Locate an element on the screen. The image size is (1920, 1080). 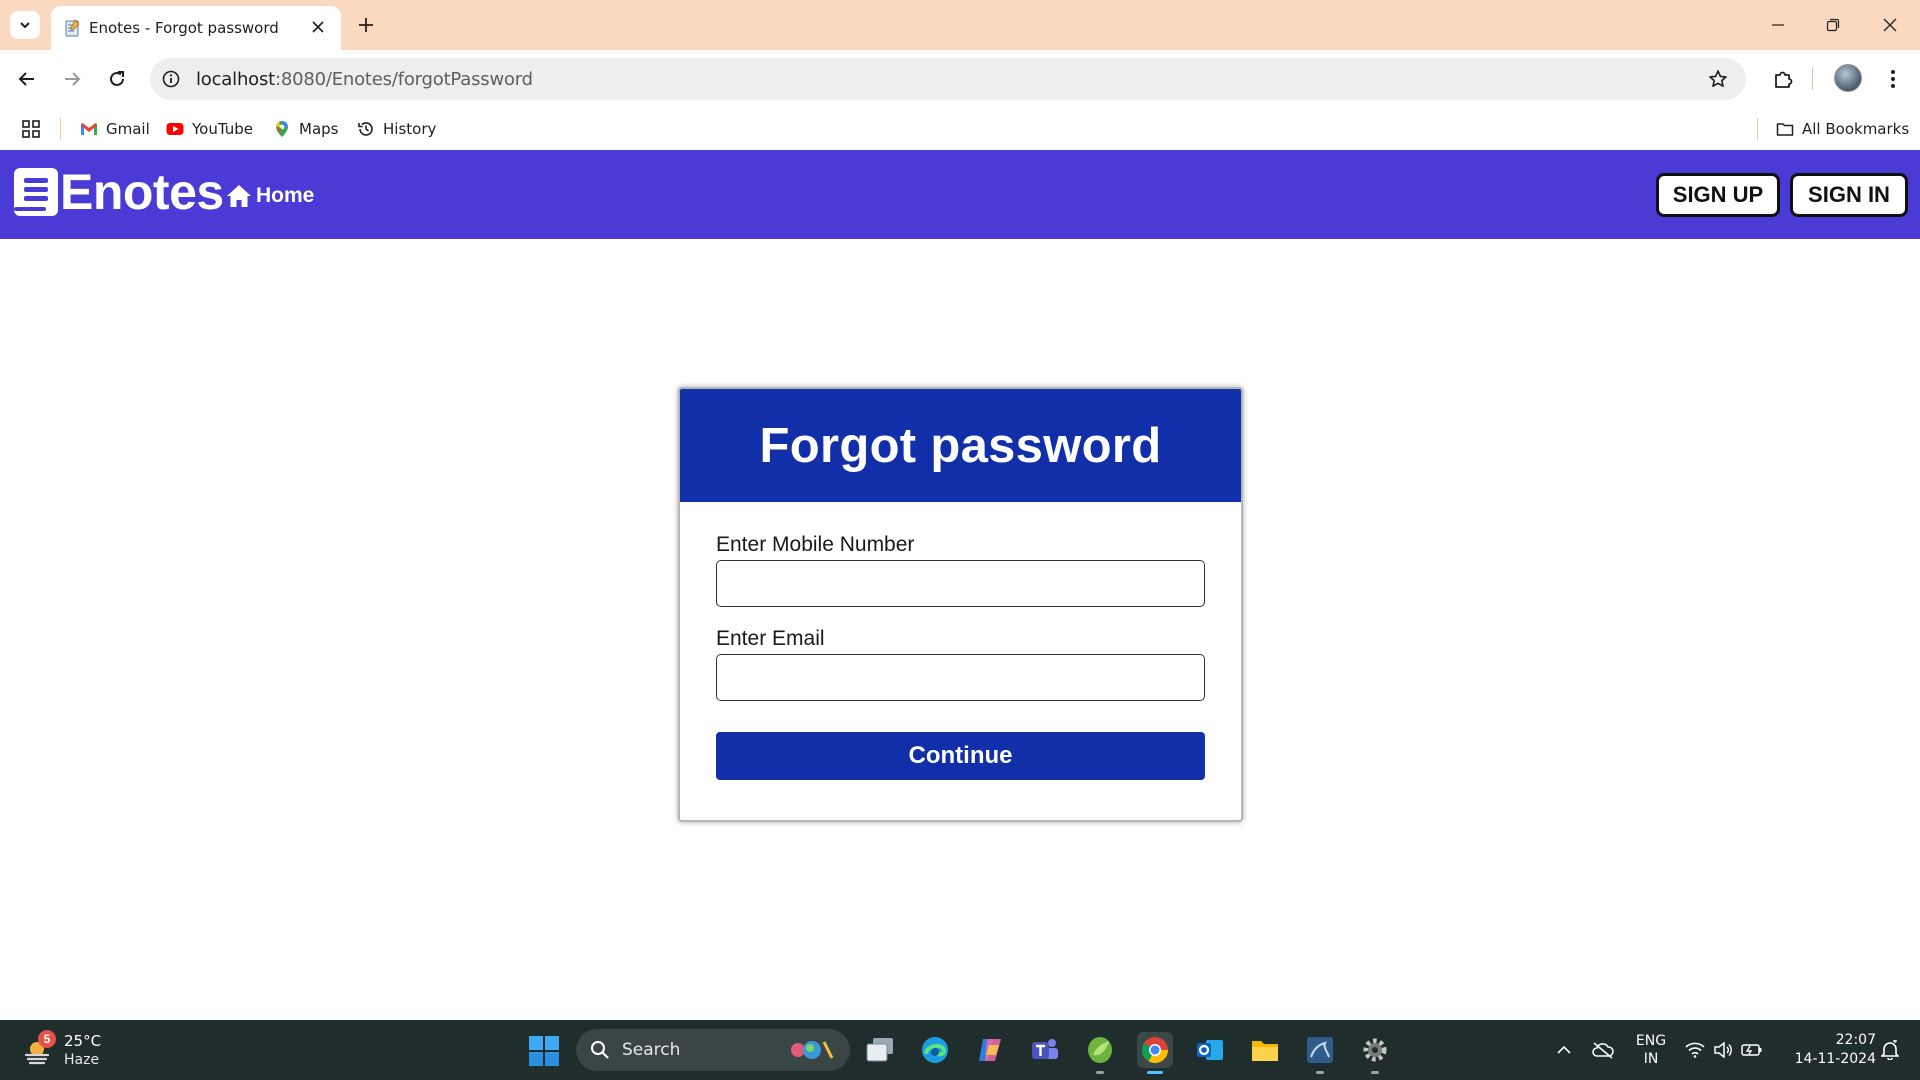
all-bookmarks-button: All Bookmarks is located at coordinates (1842, 129).